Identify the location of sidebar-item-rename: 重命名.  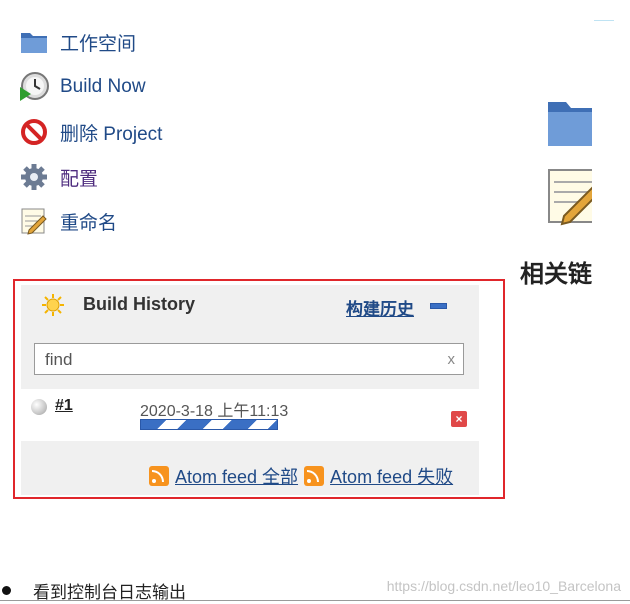
(67, 221).